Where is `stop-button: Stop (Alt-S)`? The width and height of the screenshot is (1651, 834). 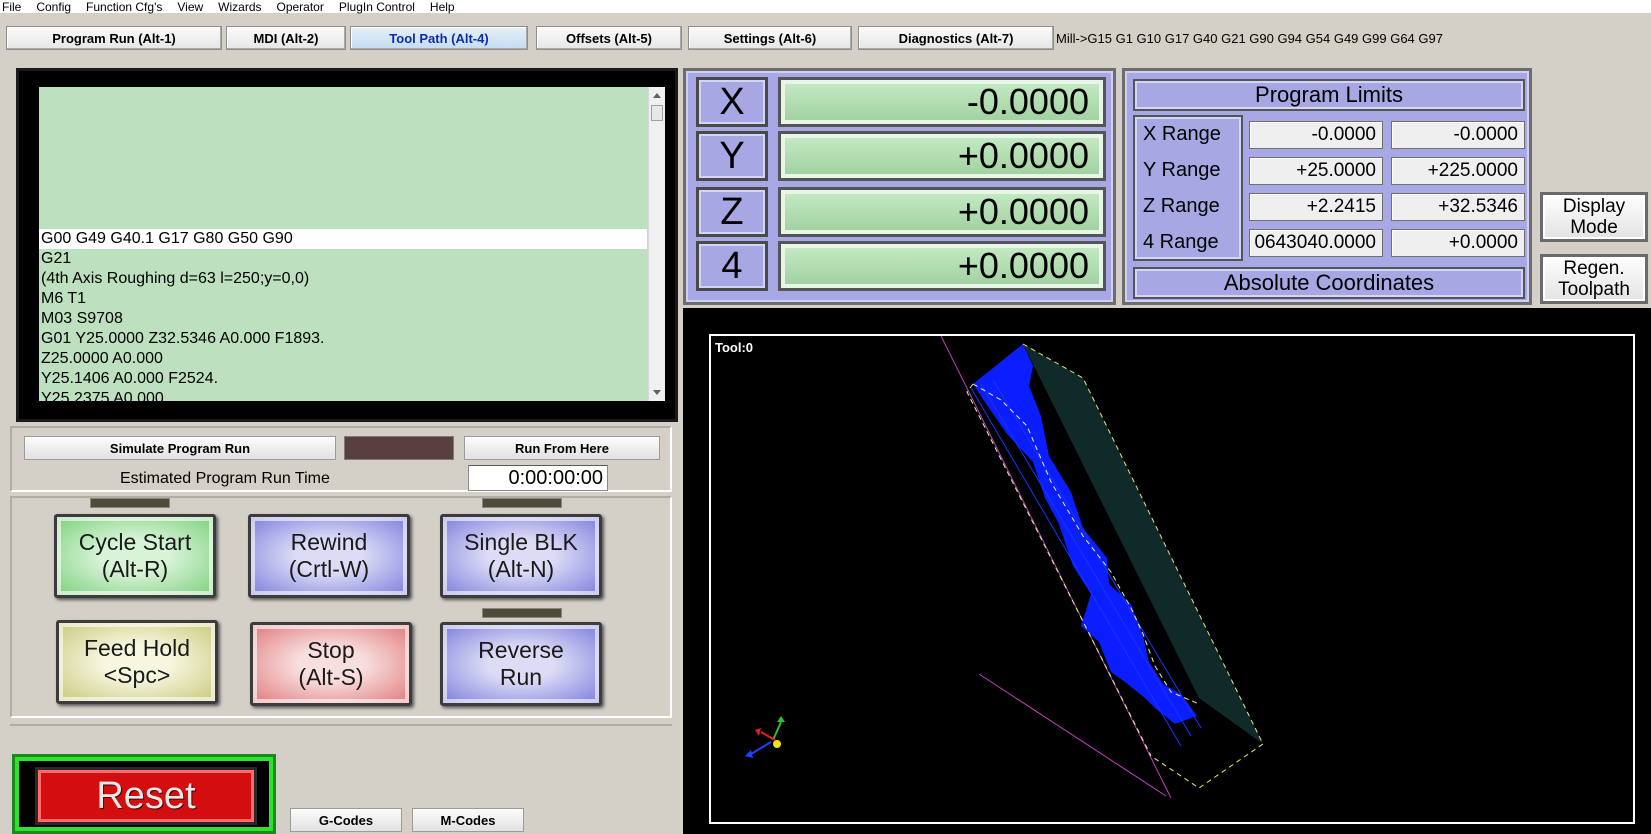
stop-button: Stop (Alt-S) is located at coordinates (331, 664).